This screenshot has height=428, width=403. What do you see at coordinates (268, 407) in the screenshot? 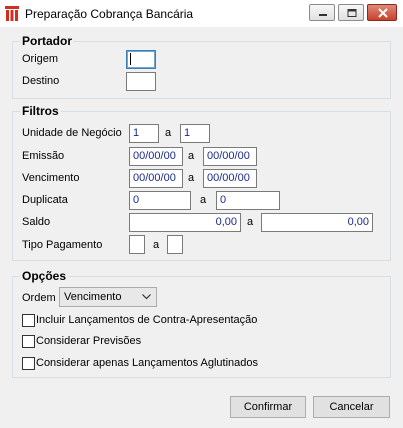
I see `confirm-button: Confirmar` at bounding box center [268, 407].